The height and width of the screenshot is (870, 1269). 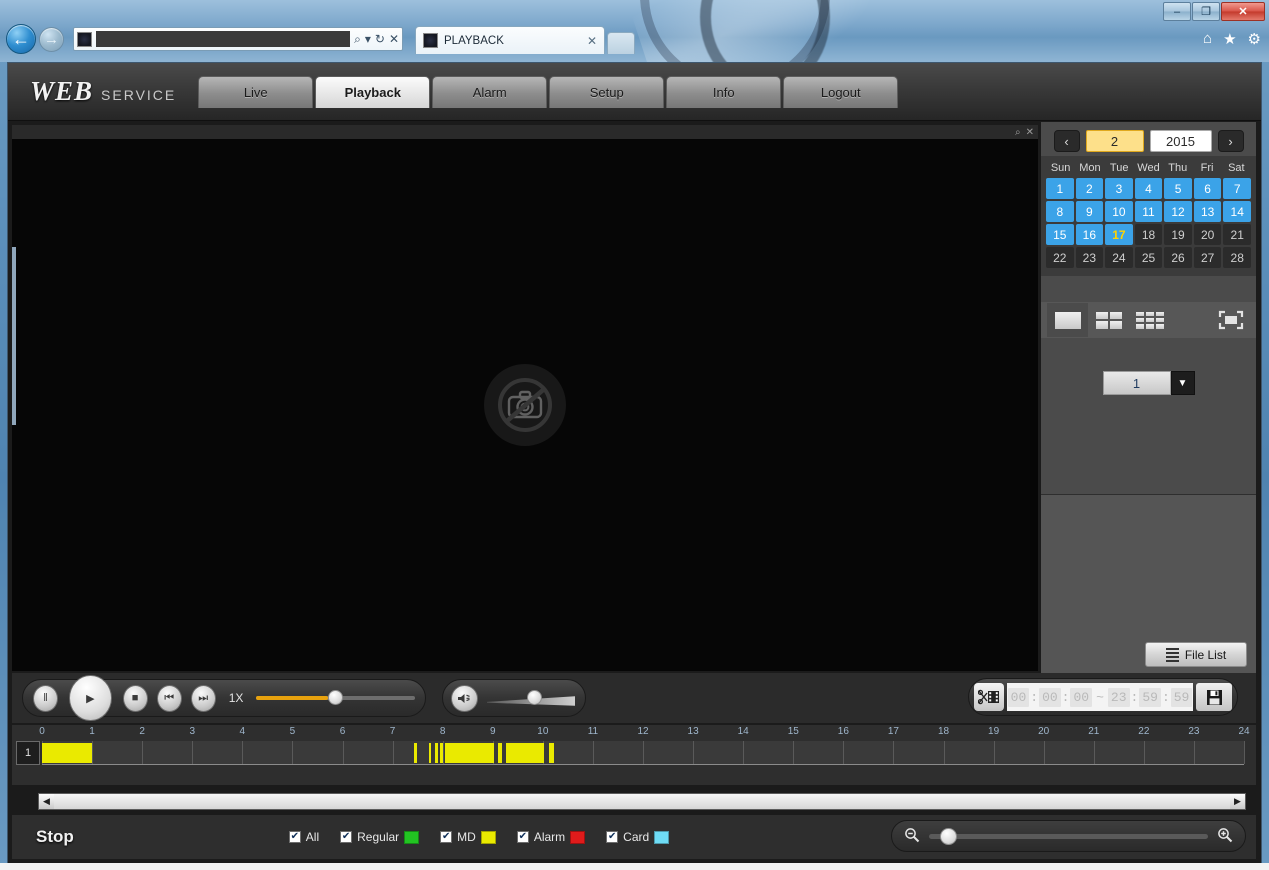 I want to click on legend-item-card: ✔ Card, so click(x=638, y=837).